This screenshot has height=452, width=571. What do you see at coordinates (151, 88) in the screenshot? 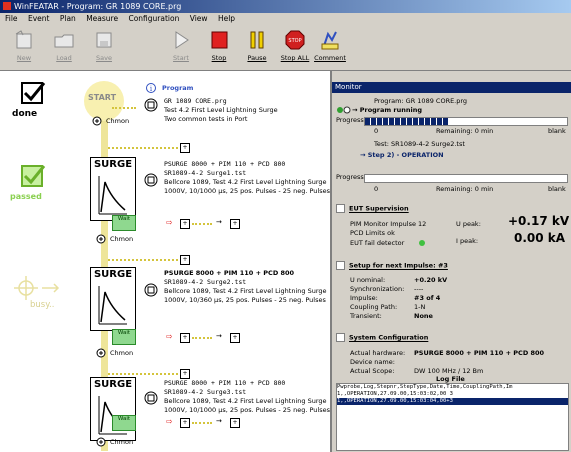
I see `info-icon: i` at bounding box center [151, 88].